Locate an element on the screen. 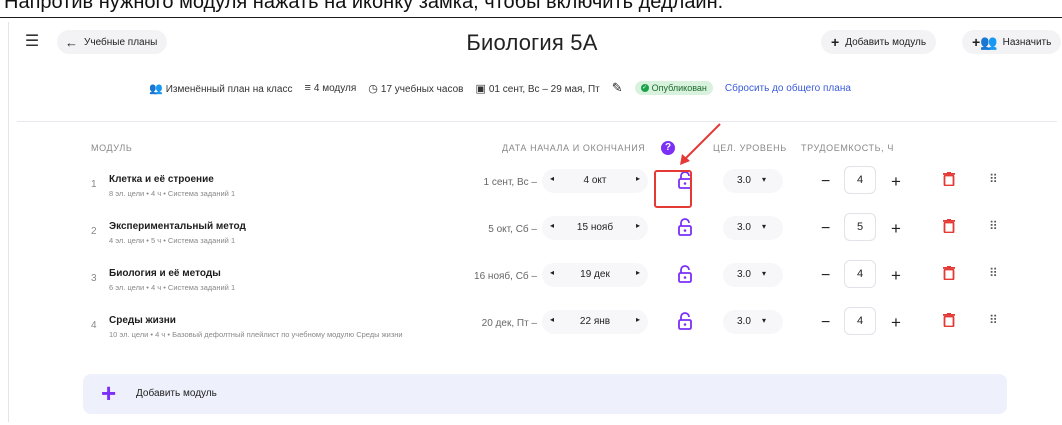 This screenshot has width=1062, height=425. column-header-dates: ДАТА НАЧАЛА И ОКОНЧАНИЯ is located at coordinates (574, 148).